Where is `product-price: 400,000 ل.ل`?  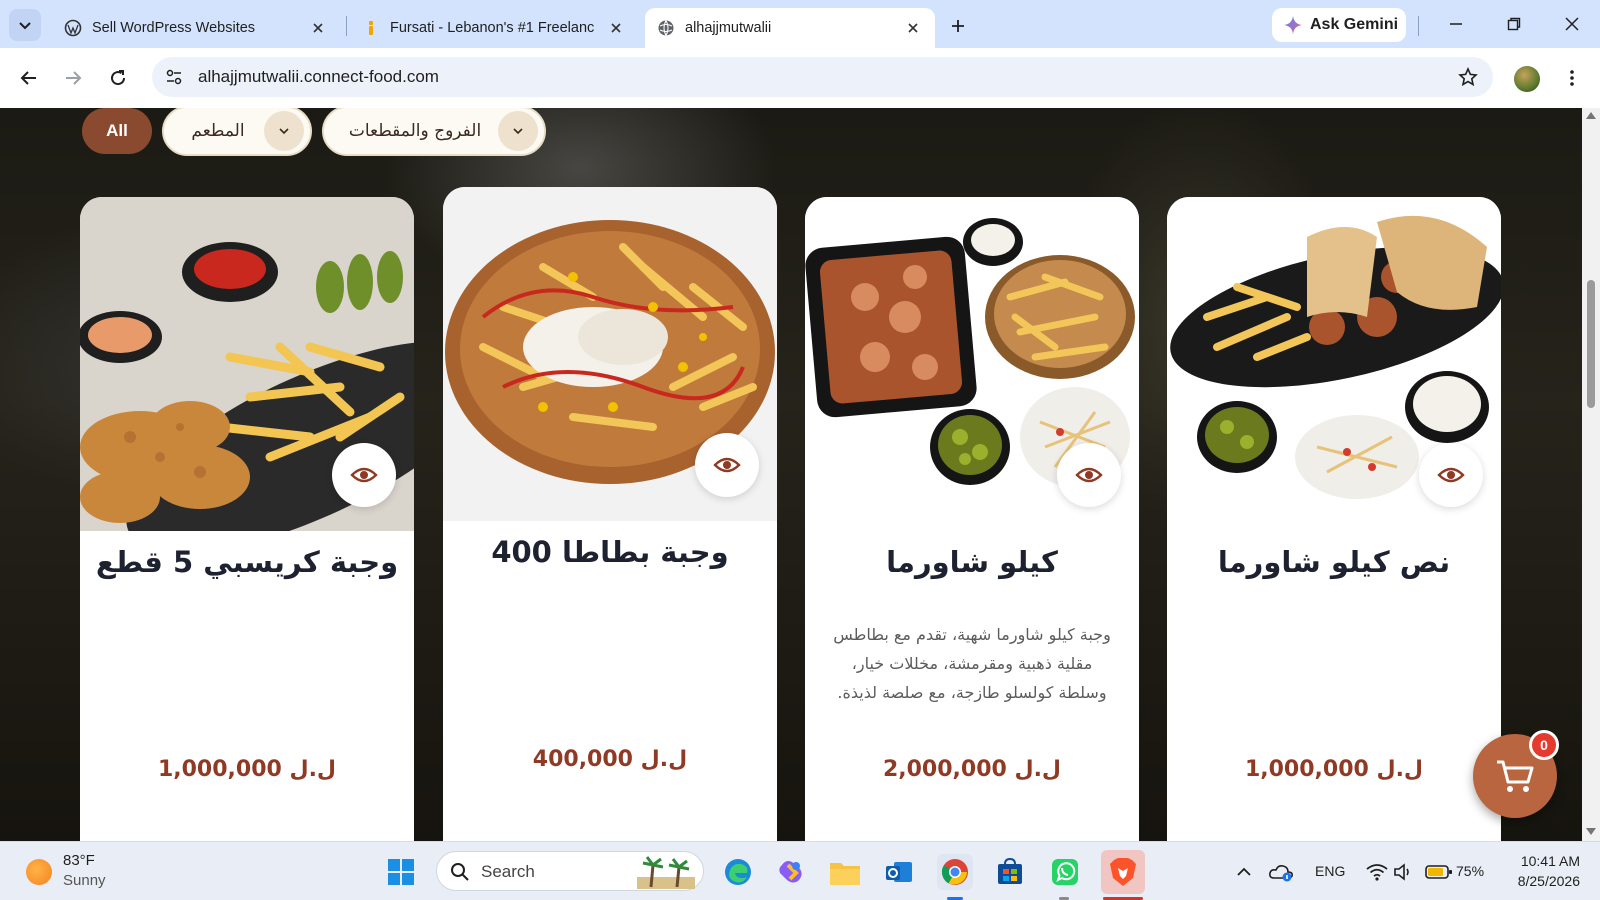 product-price: 400,000 ل.ل is located at coordinates (610, 759).